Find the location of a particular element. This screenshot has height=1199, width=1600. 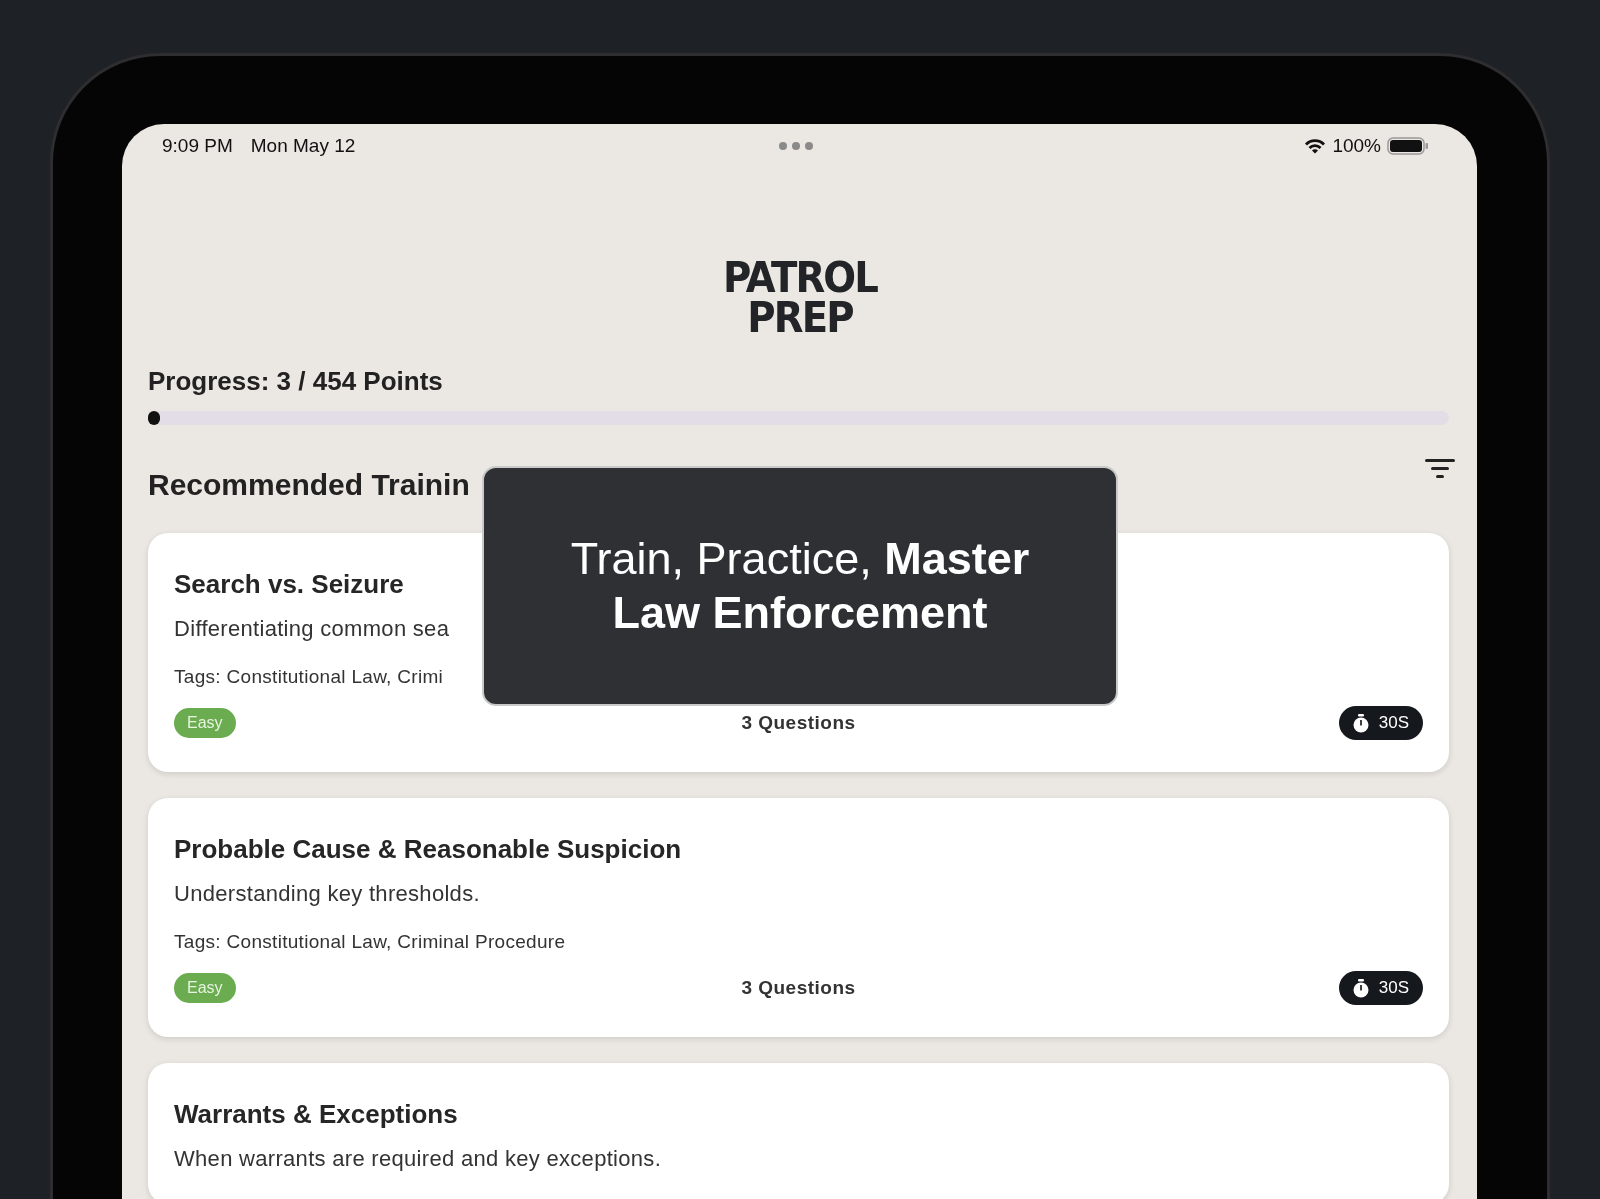

training-title: Search vs. Seizure is located at coordinates (289, 584).